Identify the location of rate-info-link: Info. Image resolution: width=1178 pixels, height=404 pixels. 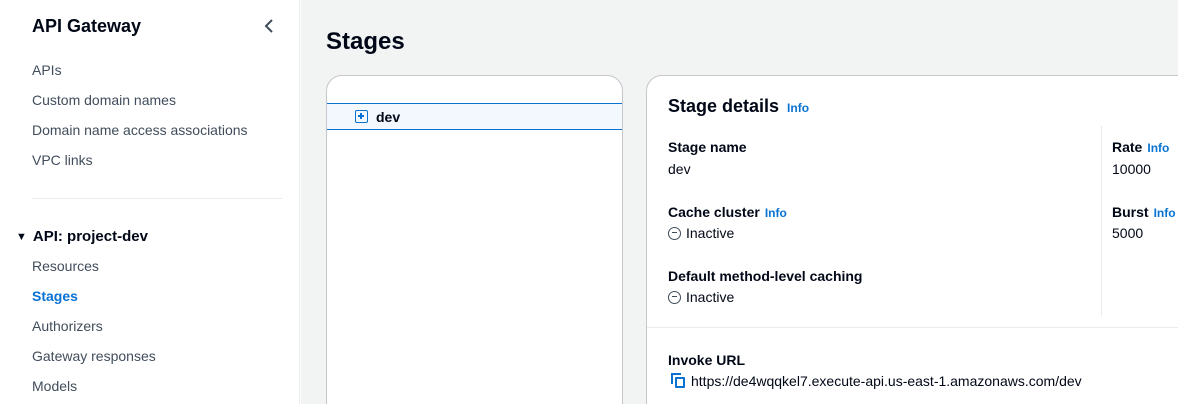
(1158, 148).